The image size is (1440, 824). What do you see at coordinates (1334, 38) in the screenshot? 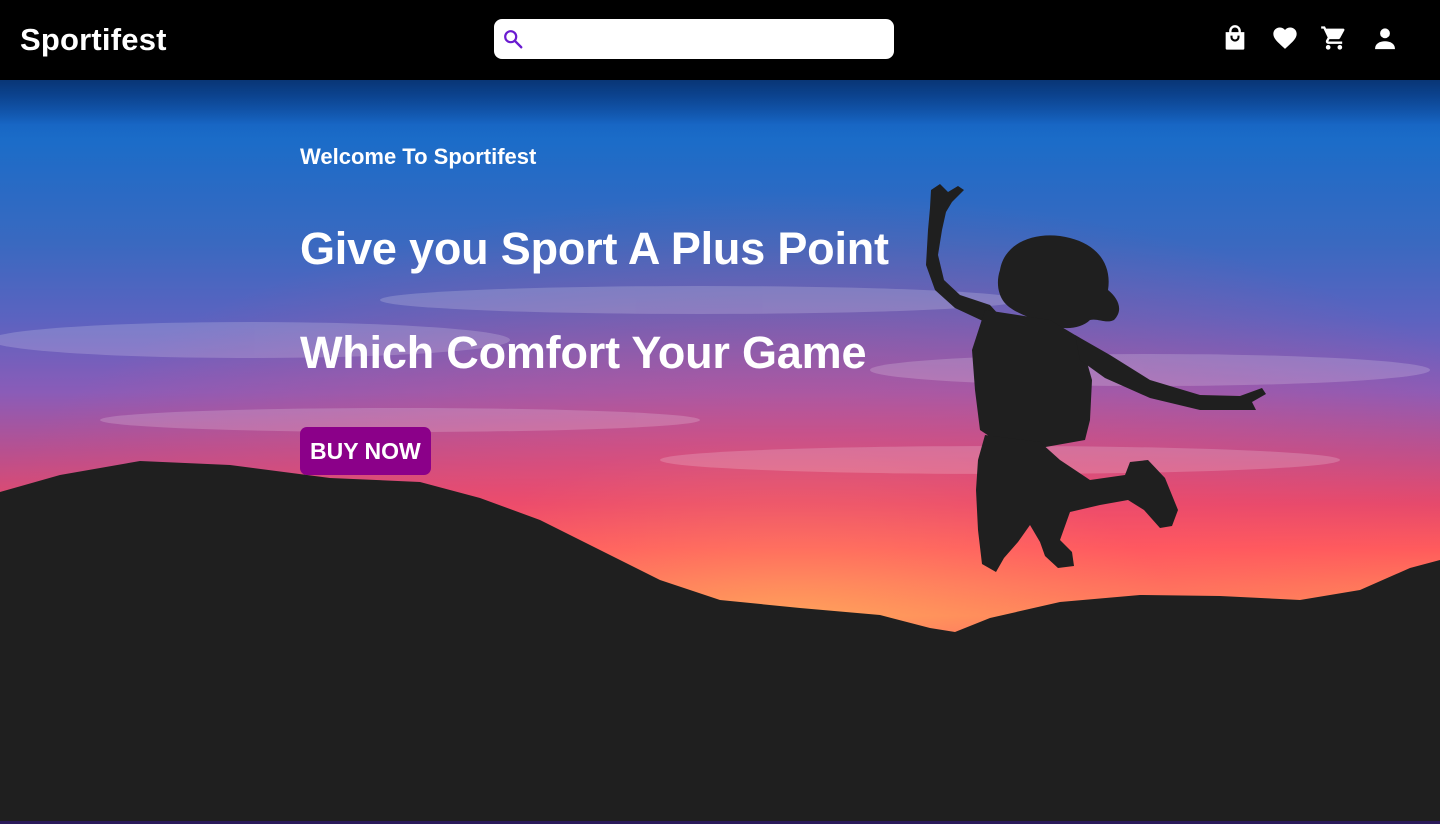
I see `cart-icon` at bounding box center [1334, 38].